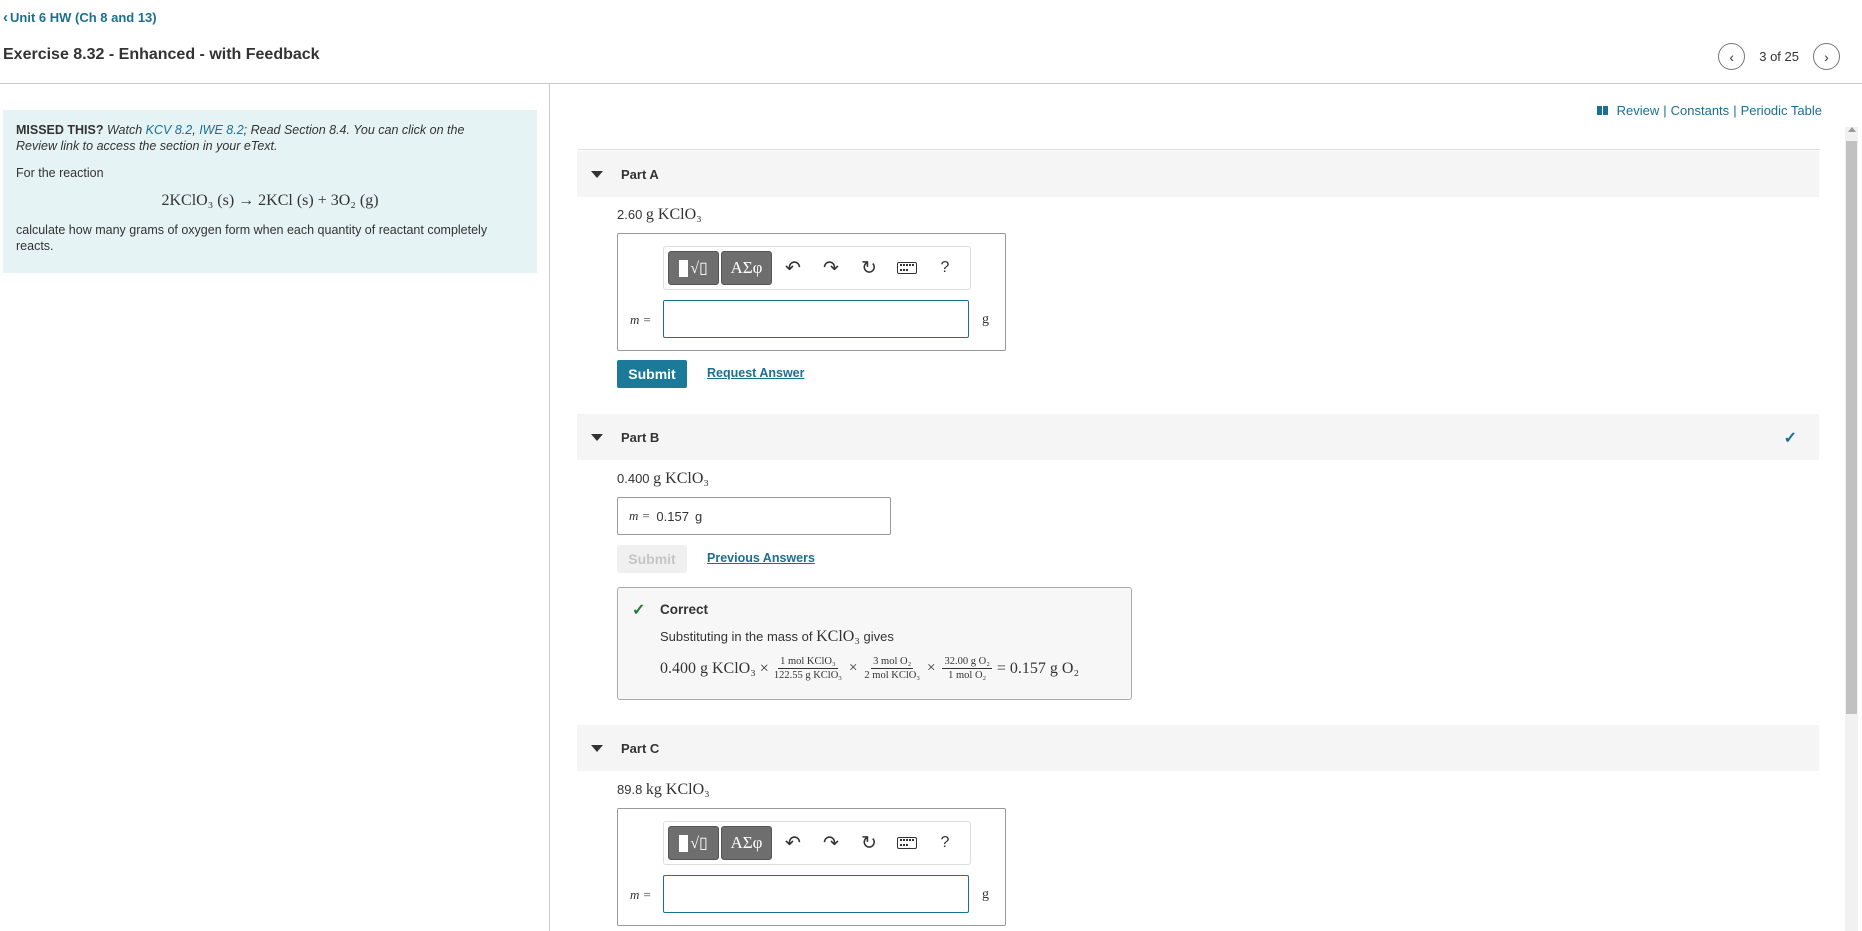 This screenshot has width=1862, height=931. What do you see at coordinates (1781, 110) in the screenshot?
I see `periodic-table-link: Periodic Table` at bounding box center [1781, 110].